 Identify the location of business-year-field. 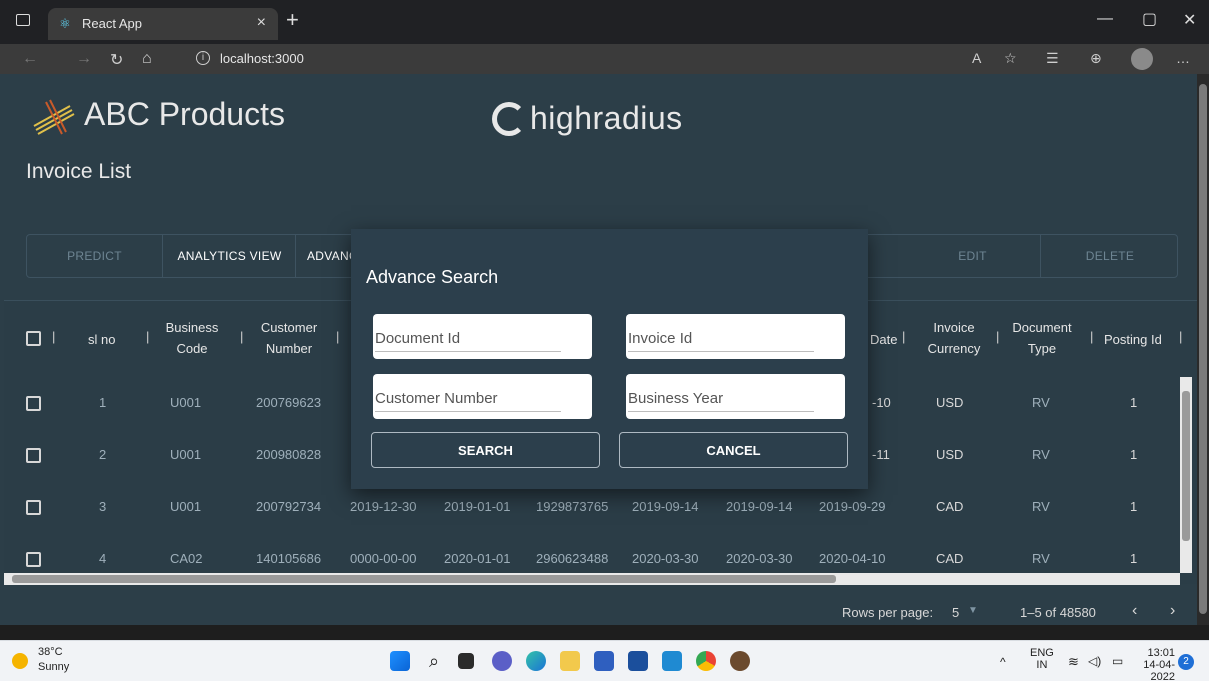
(735, 396).